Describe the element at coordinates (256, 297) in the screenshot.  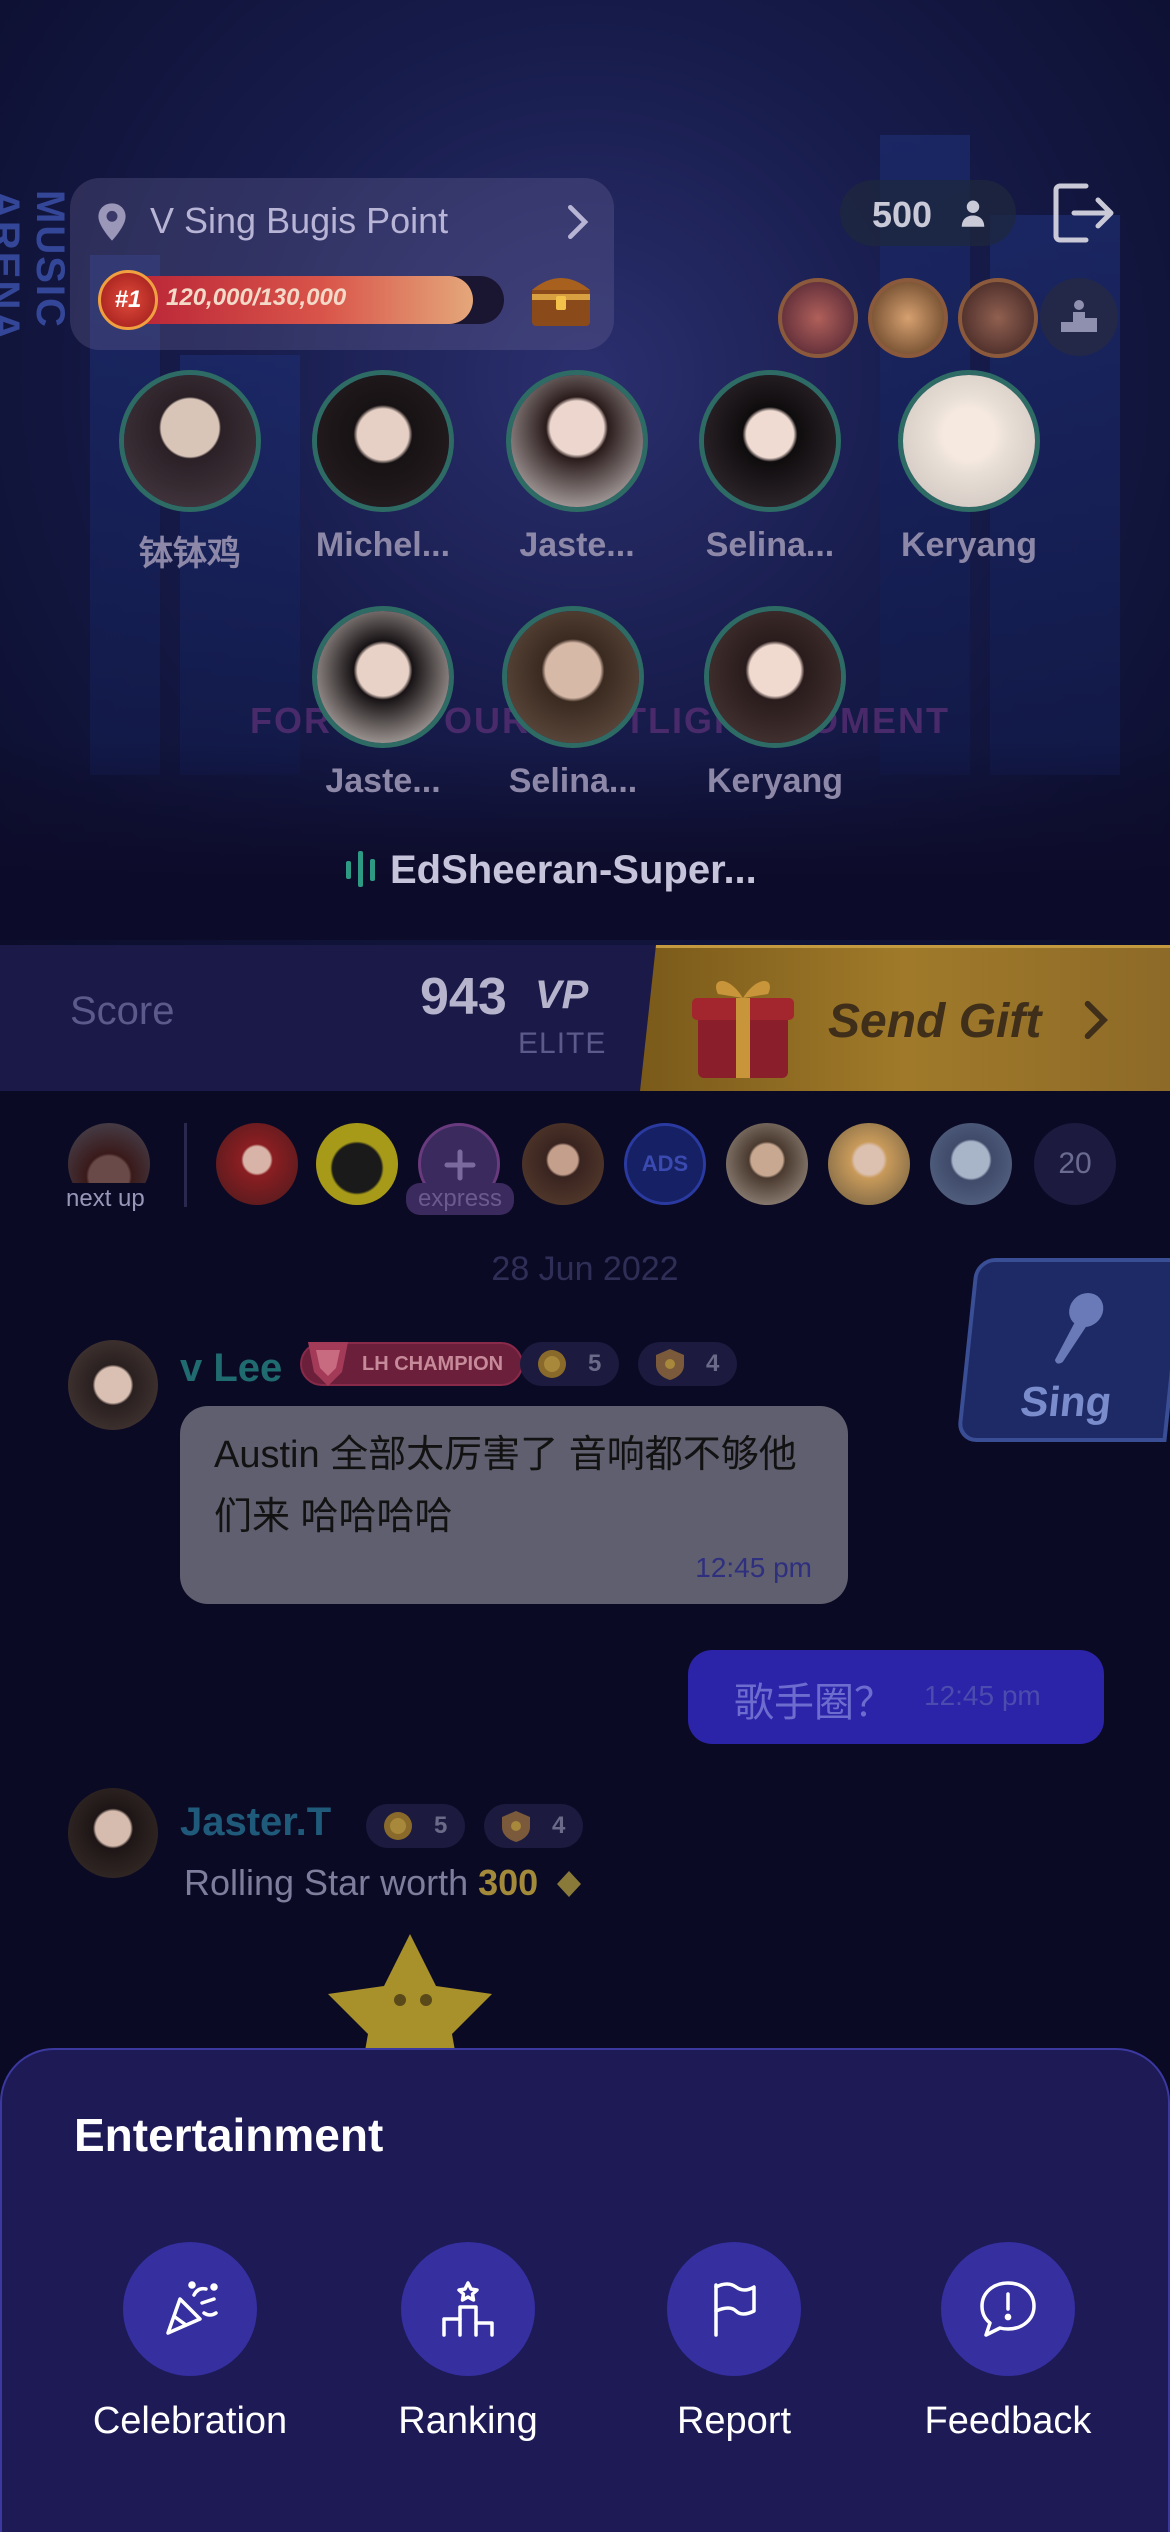
I see `progress-text: 120,000/130,000` at that location.